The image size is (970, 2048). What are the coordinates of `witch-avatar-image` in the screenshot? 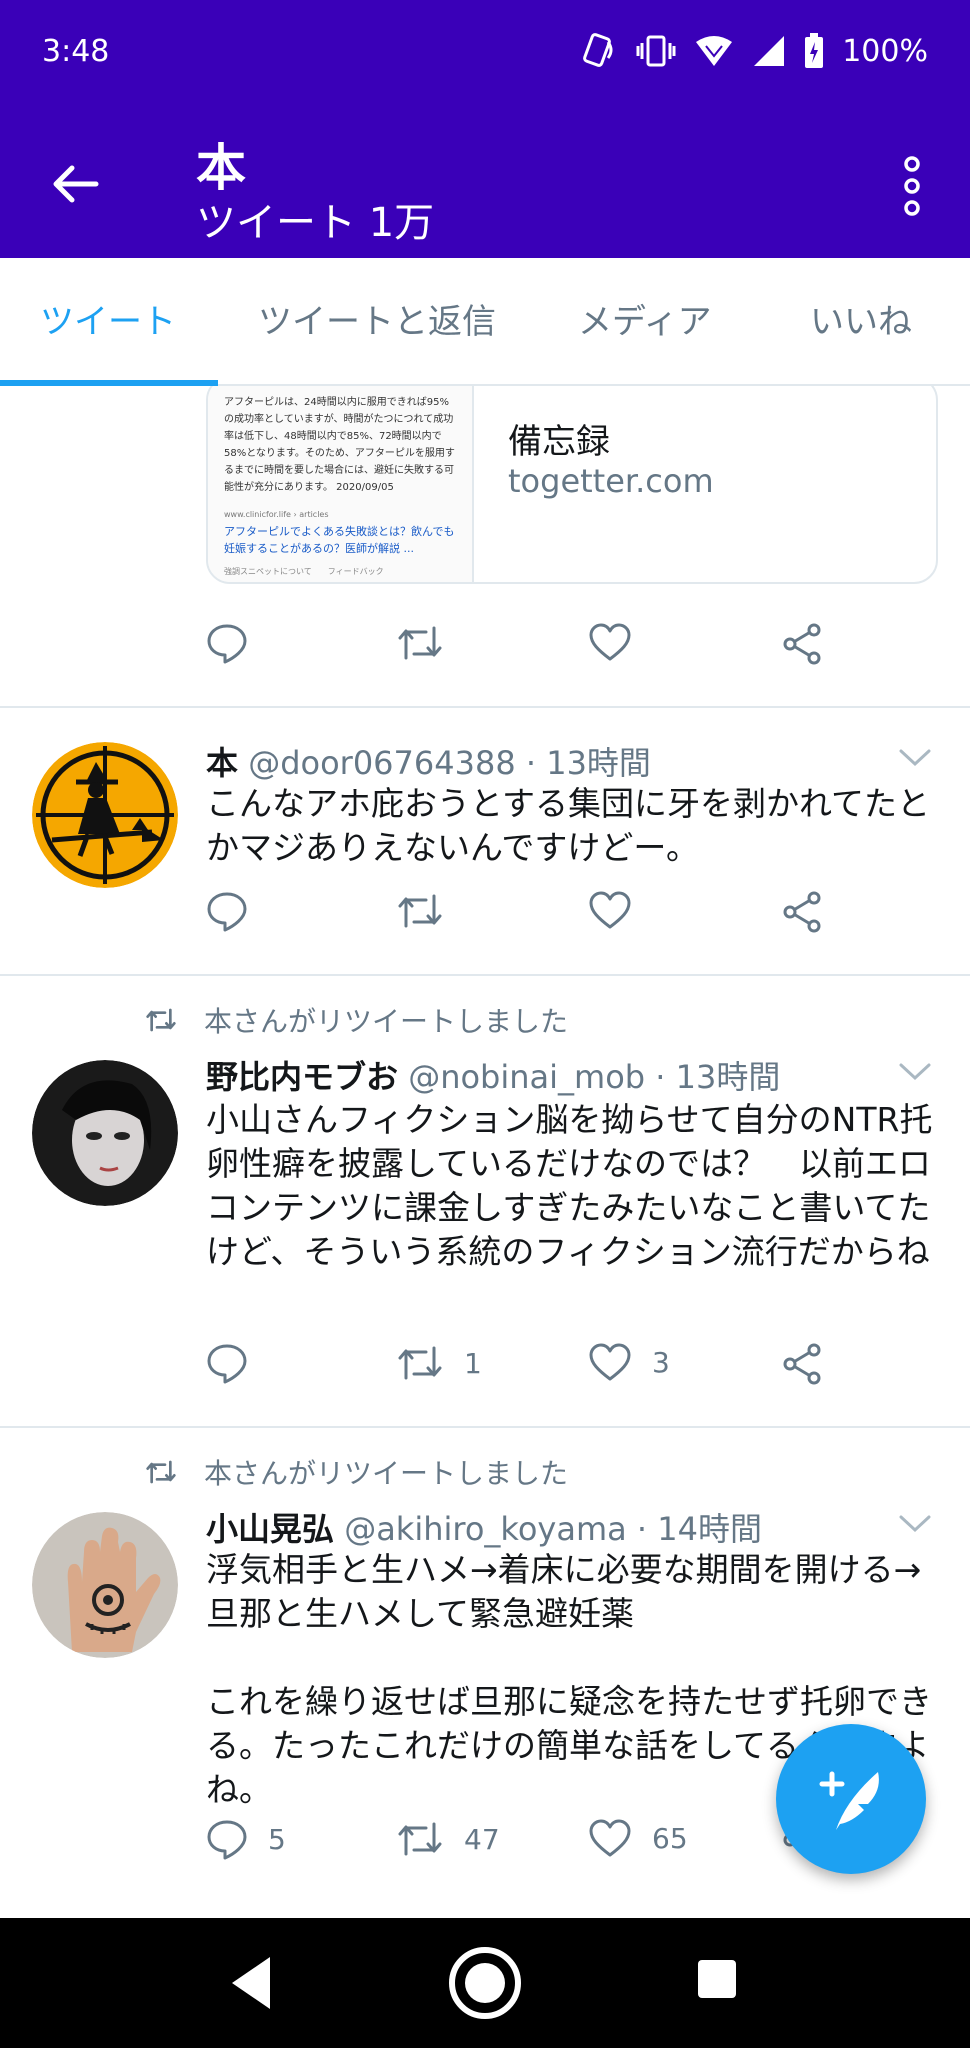 It's located at (105, 815).